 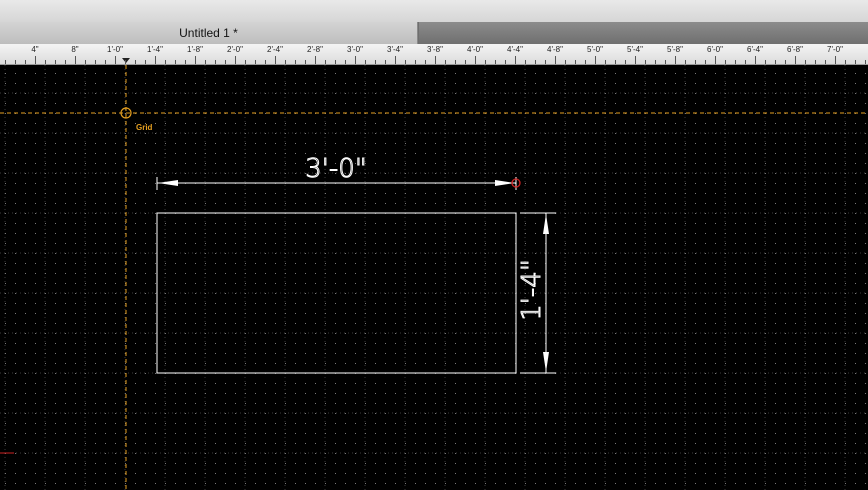 I want to click on ruler-label: 1'-4", so click(x=155, y=49).